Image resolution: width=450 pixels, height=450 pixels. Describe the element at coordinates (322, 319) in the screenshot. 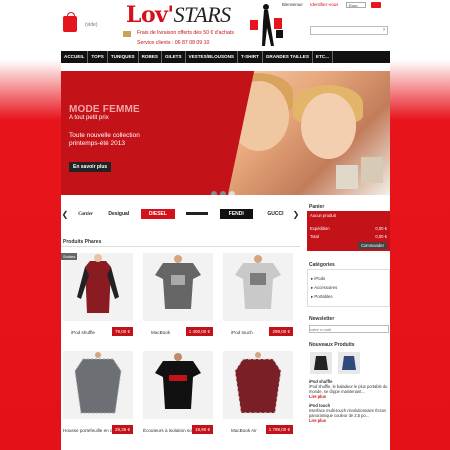

I see `newsletter-title: Newsletter` at that location.